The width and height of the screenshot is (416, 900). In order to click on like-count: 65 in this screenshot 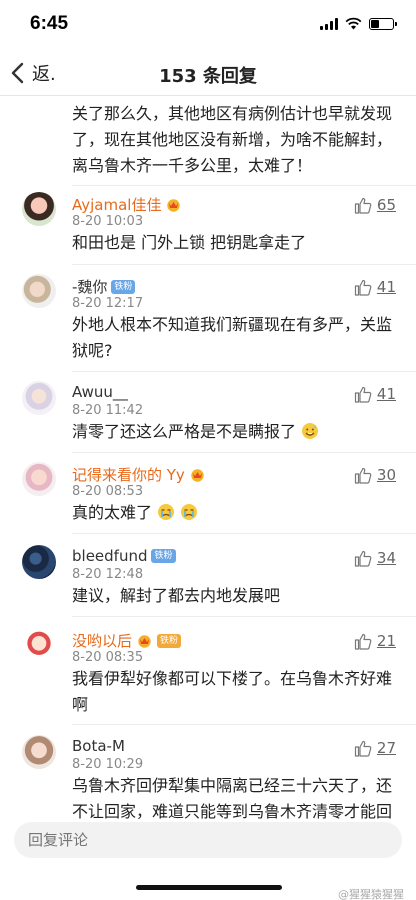, I will do `click(386, 205)`.